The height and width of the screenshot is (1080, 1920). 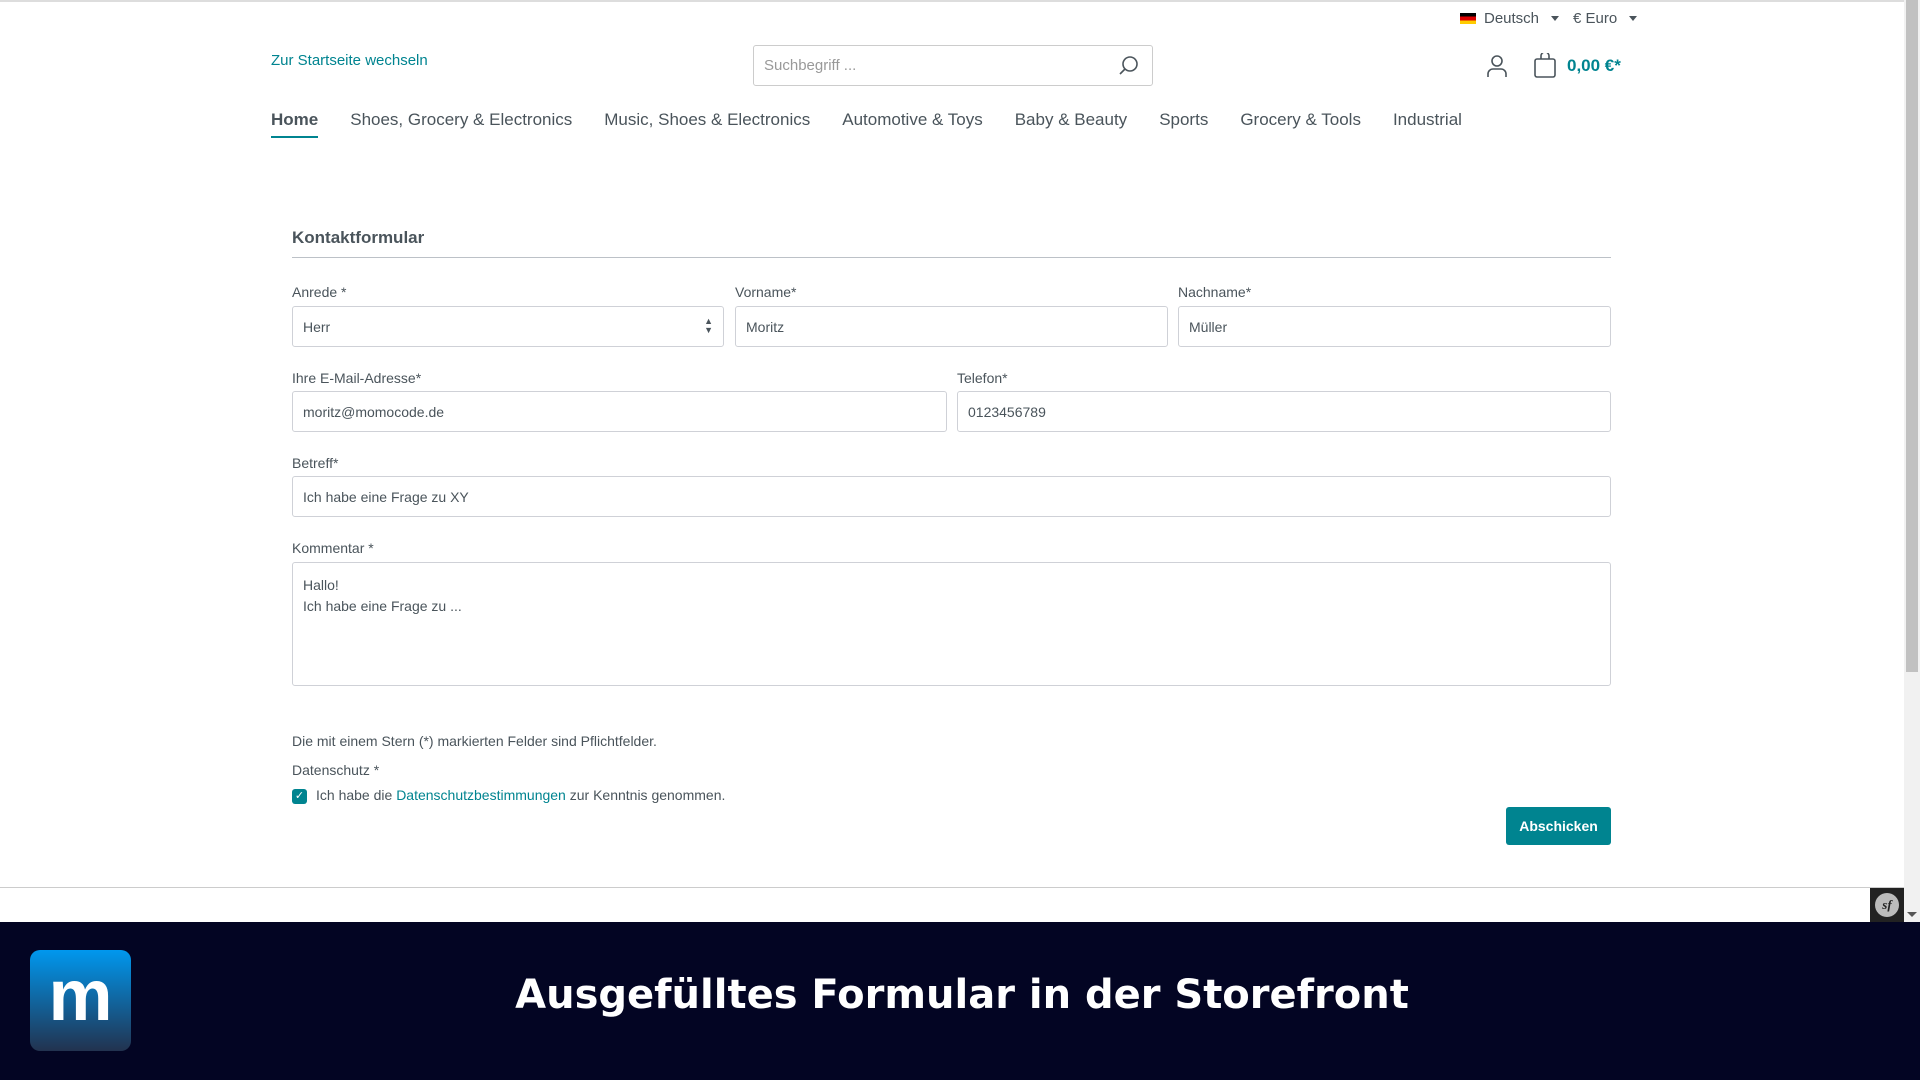 I want to click on nav-sports: Sports, so click(x=1183, y=124).